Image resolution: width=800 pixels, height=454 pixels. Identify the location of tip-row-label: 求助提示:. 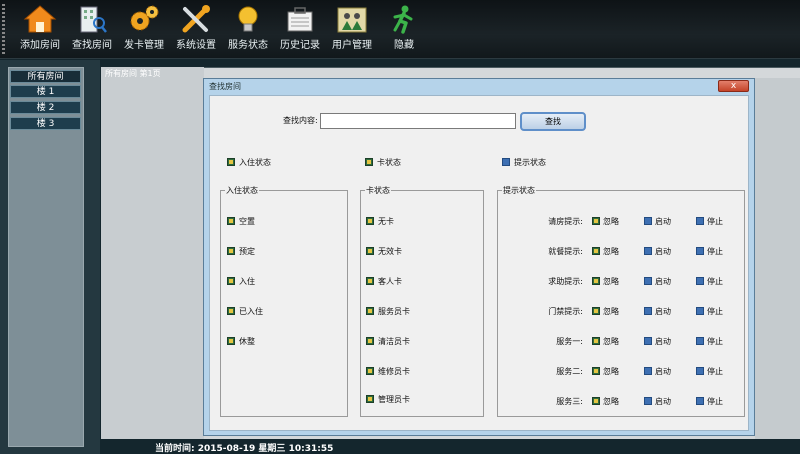
(565, 281).